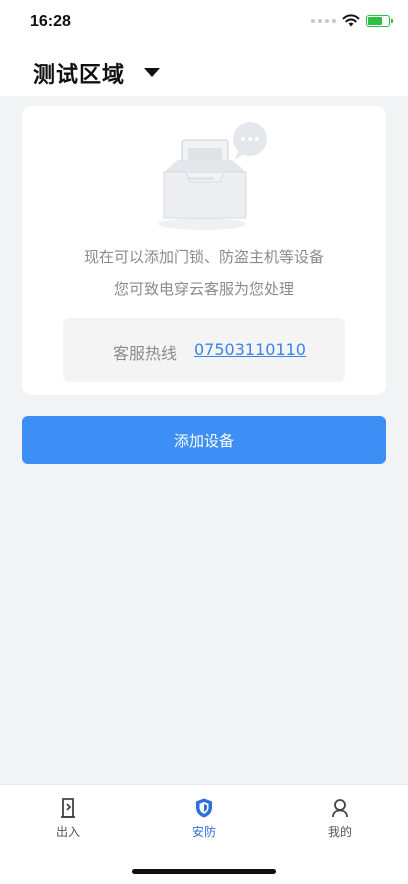 The height and width of the screenshot is (884, 408). What do you see at coordinates (204, 440) in the screenshot?
I see `add-device-button: 添加设备` at bounding box center [204, 440].